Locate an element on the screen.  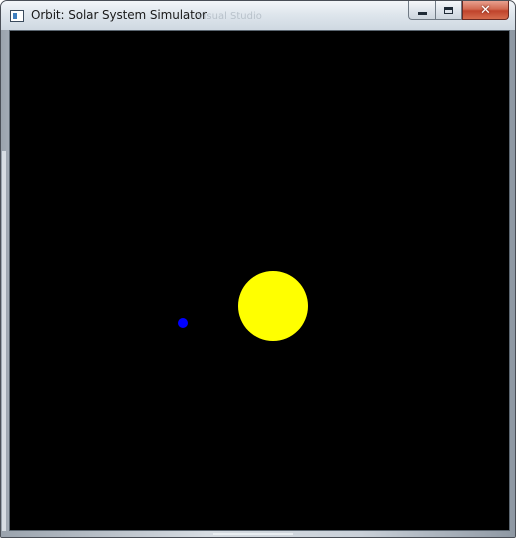
sun is located at coordinates (273, 306).